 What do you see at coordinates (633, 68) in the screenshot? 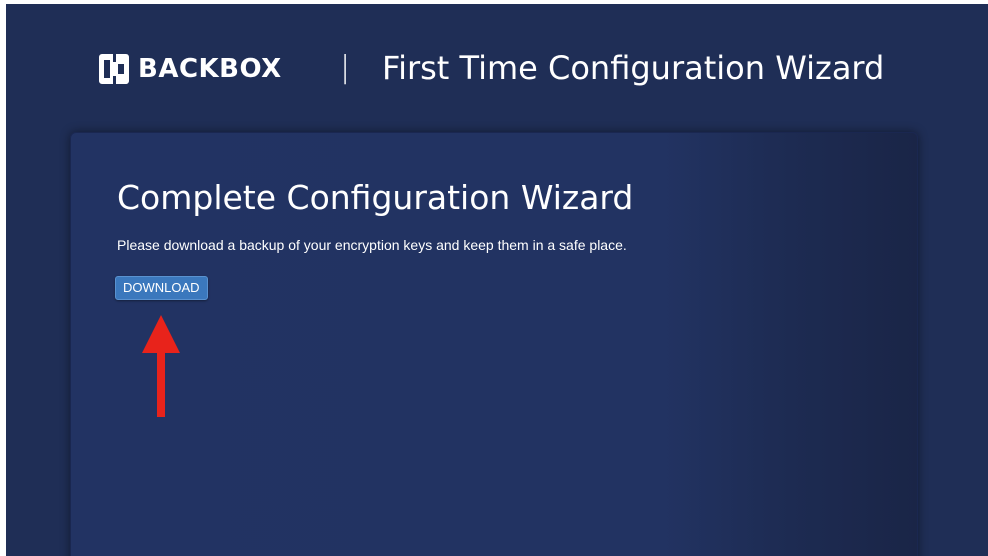
I see `page-title: First Time Configuration Wizard` at bounding box center [633, 68].